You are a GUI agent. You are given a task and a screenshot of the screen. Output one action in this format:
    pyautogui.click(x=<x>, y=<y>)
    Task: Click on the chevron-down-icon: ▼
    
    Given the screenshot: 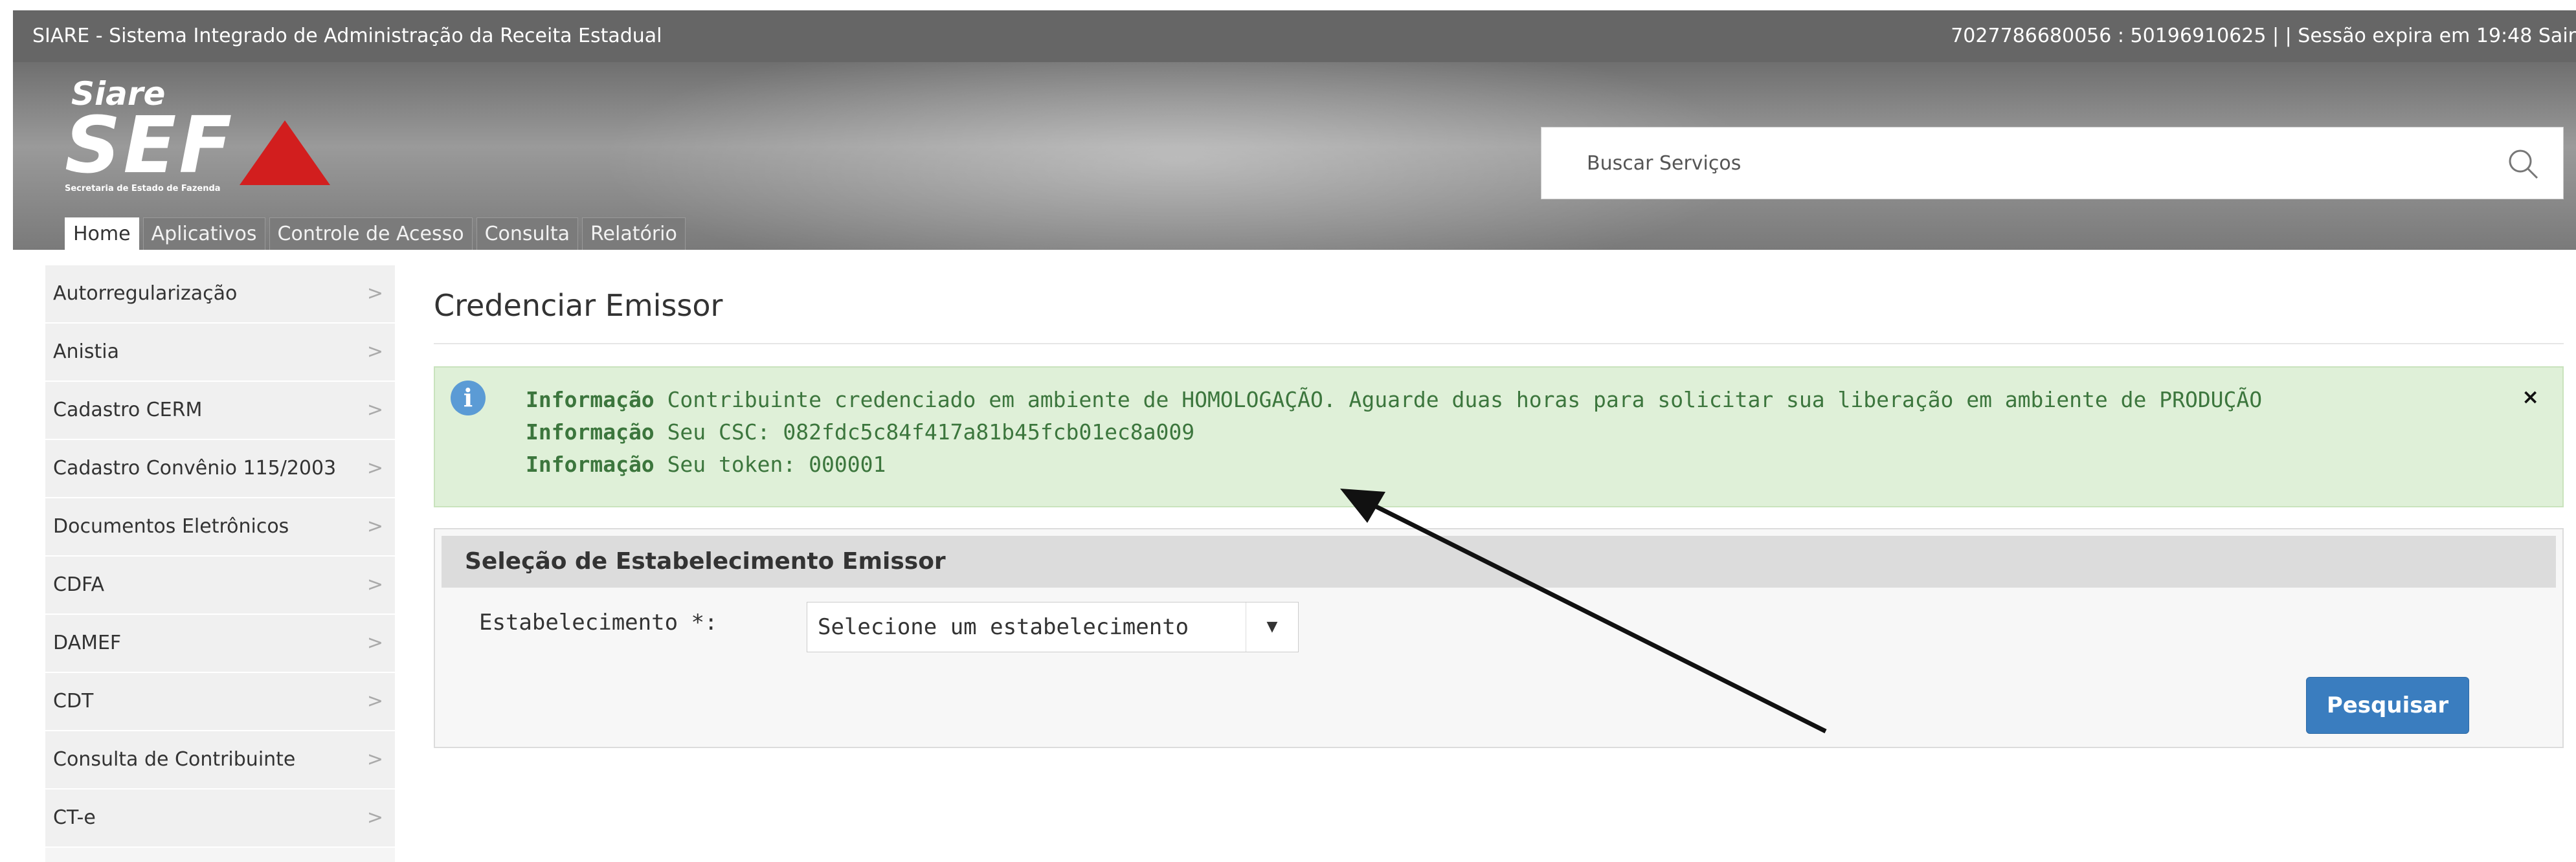 What is the action you would take?
    pyautogui.click(x=1272, y=627)
    